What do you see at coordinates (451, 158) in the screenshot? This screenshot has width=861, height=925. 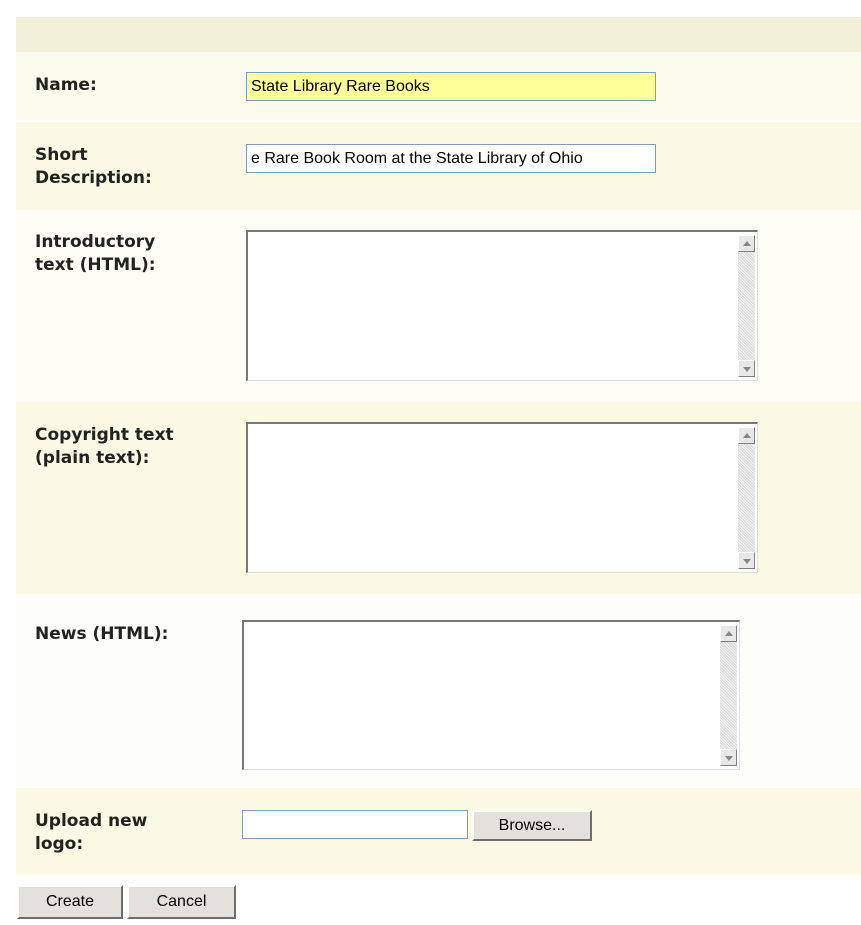 I see `short-description-input` at bounding box center [451, 158].